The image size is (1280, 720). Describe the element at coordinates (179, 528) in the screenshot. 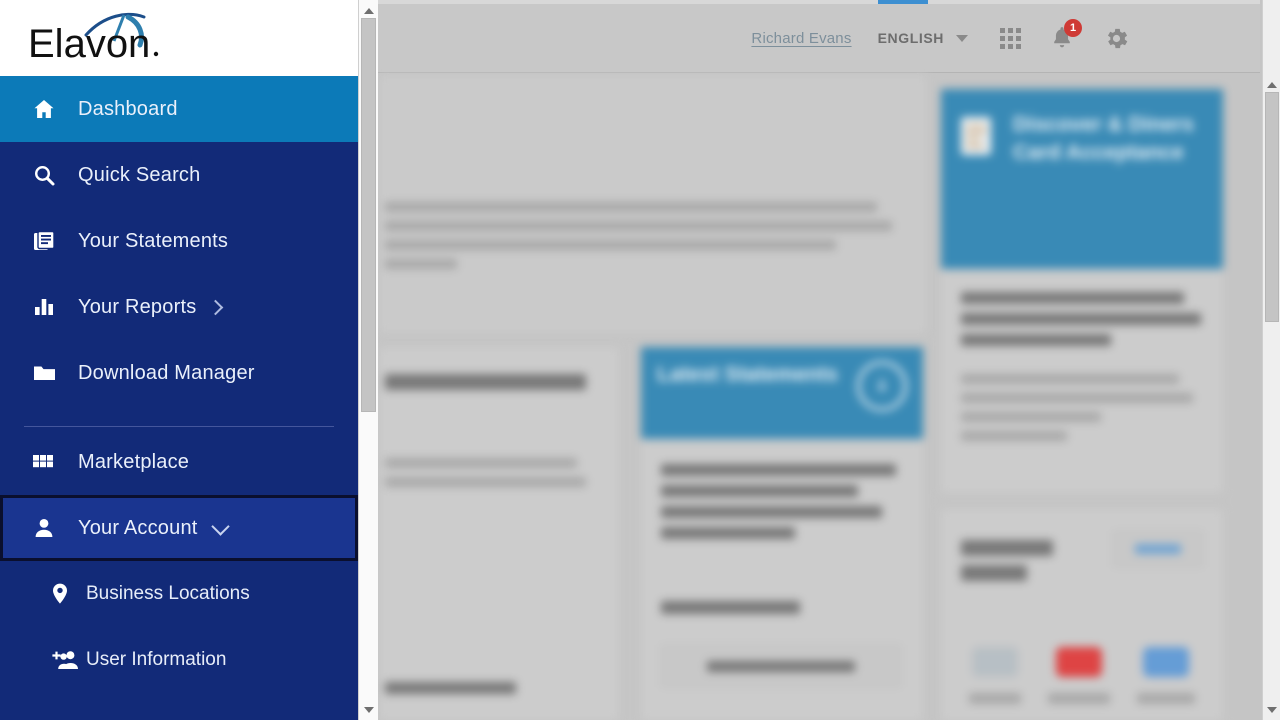

I see `sidebar-item-your-account: Your Account` at that location.